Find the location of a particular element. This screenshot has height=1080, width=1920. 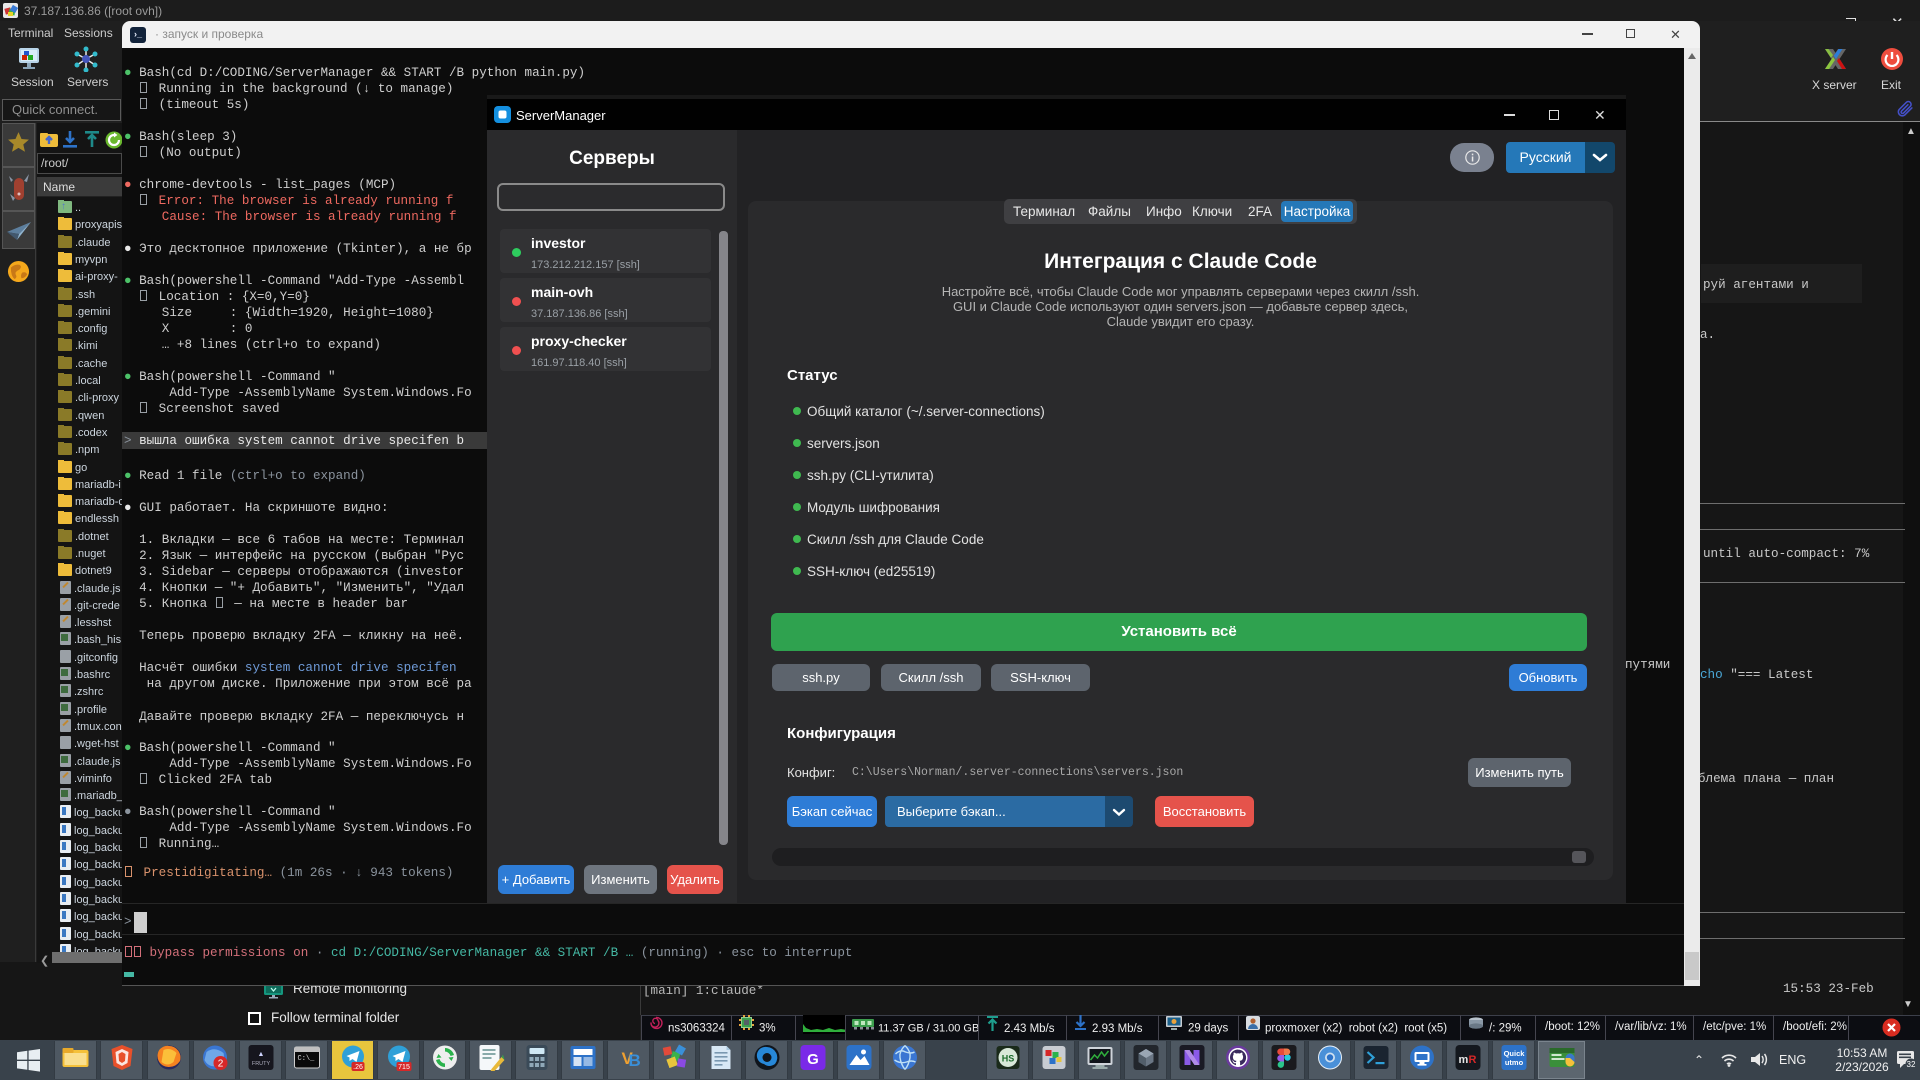

svg-text: HS is located at coordinates (1007, 1059).